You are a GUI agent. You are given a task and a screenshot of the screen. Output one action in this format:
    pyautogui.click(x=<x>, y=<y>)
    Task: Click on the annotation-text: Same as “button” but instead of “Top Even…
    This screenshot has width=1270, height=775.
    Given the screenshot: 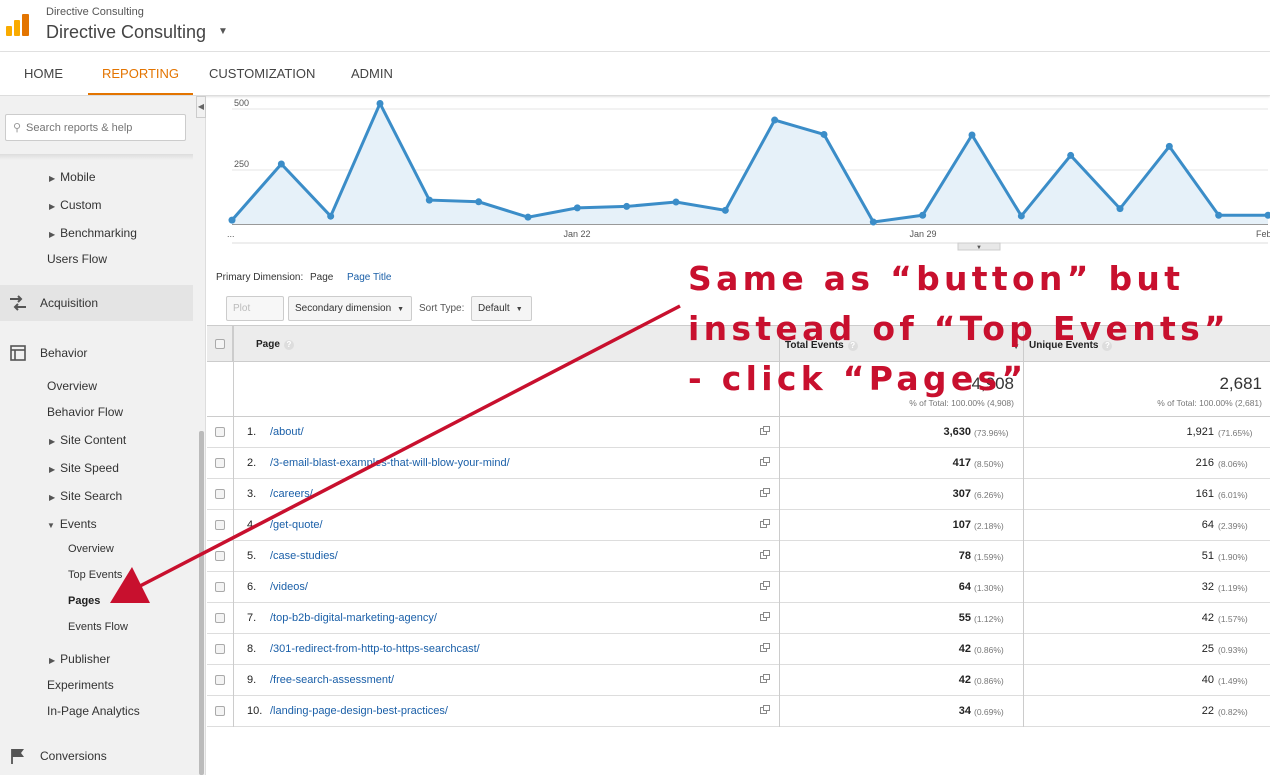 What is the action you would take?
    pyautogui.click(x=978, y=329)
    